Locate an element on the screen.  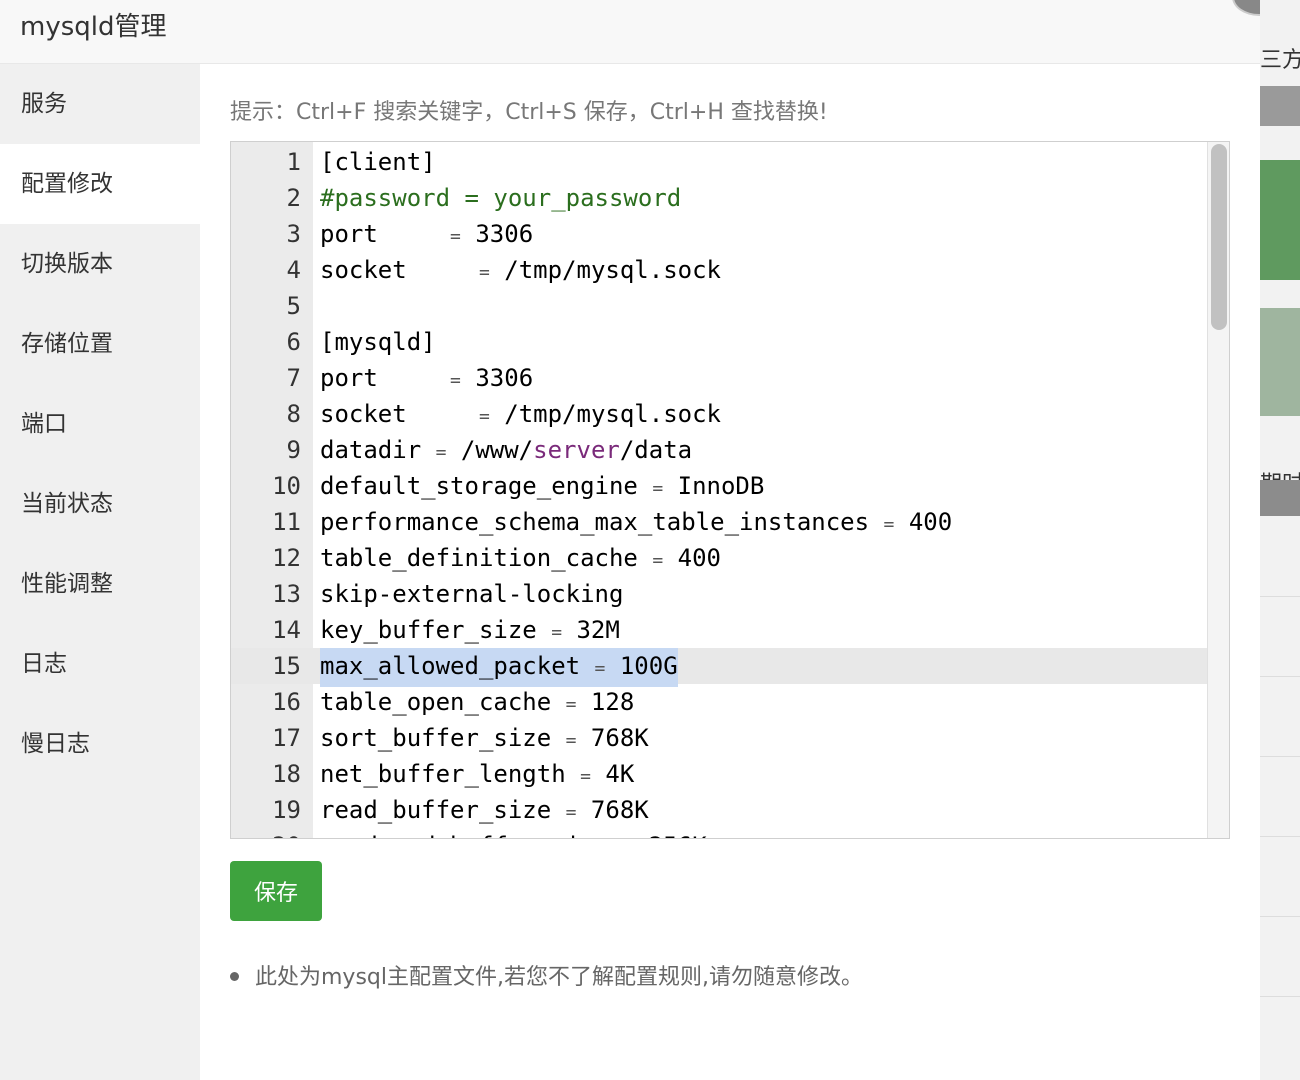
save-button: 保存 is located at coordinates (276, 891).